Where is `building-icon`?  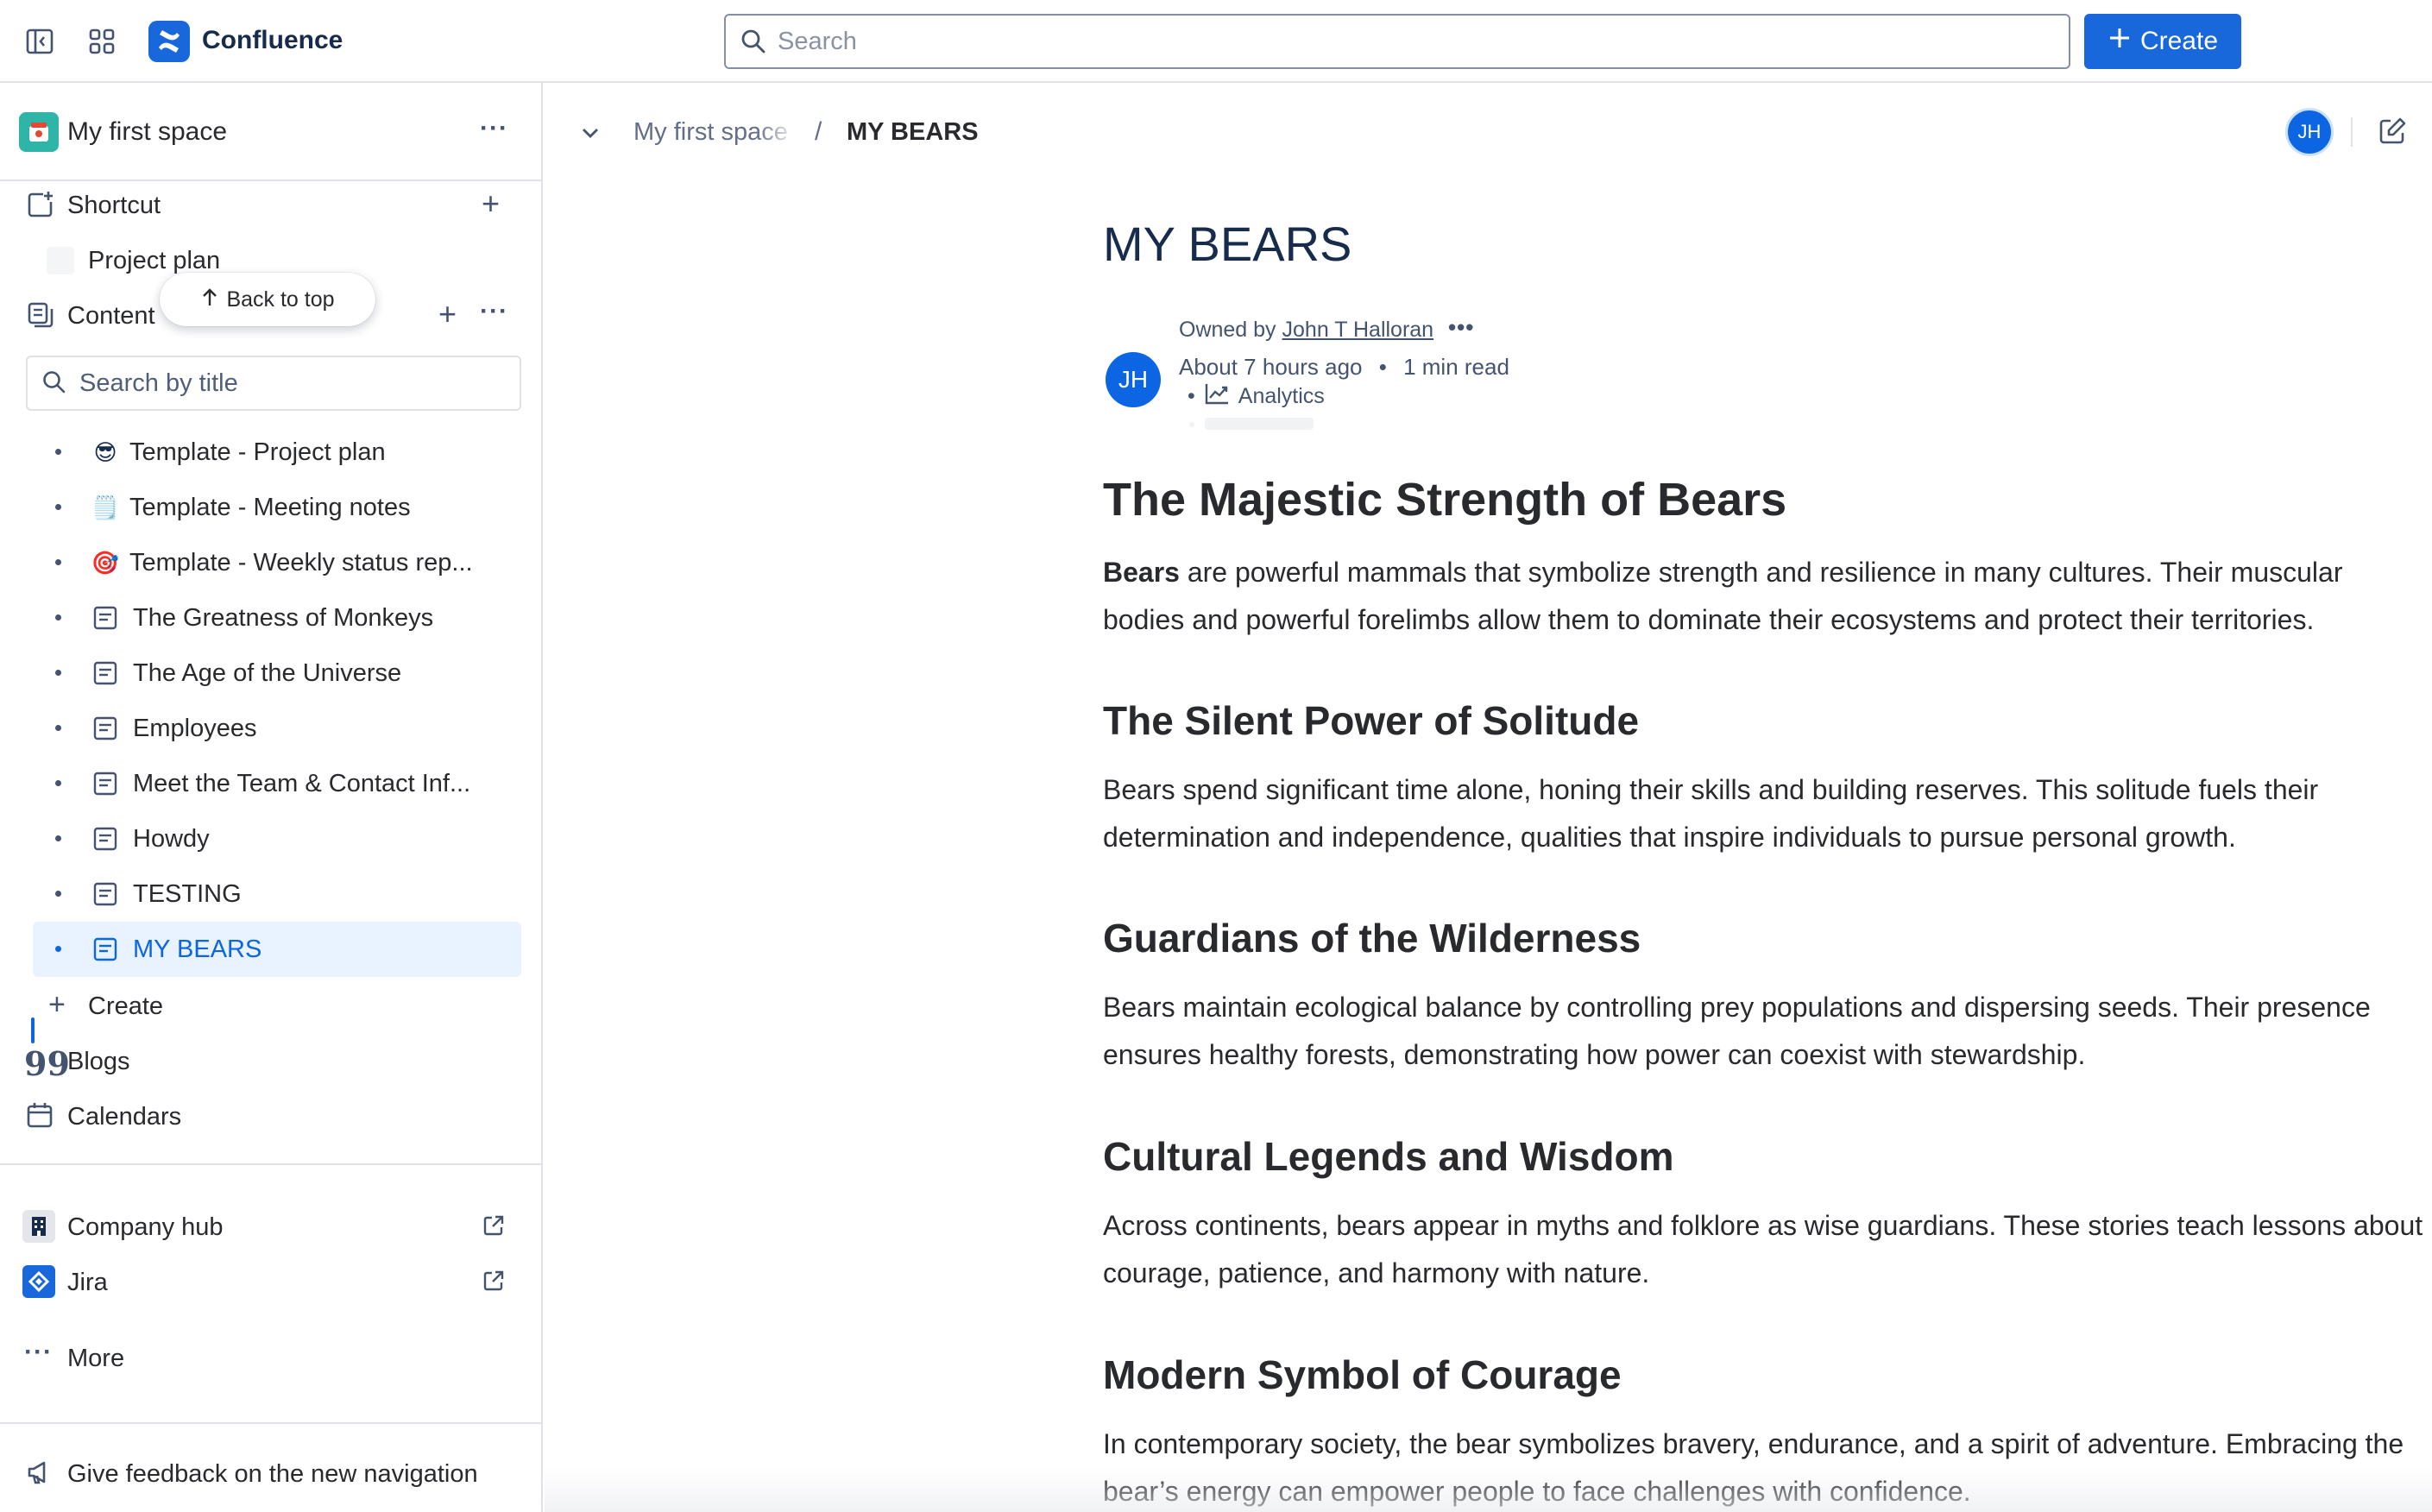
building-icon is located at coordinates (39, 1226).